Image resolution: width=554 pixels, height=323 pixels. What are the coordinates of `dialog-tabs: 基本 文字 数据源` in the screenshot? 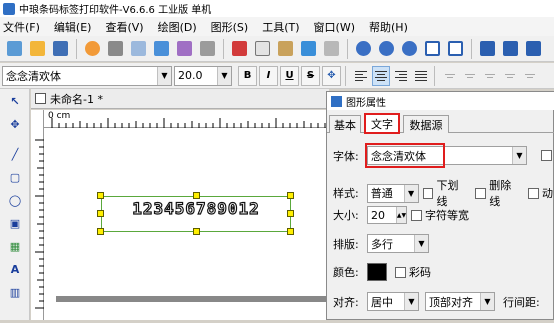 It's located at (440, 123).